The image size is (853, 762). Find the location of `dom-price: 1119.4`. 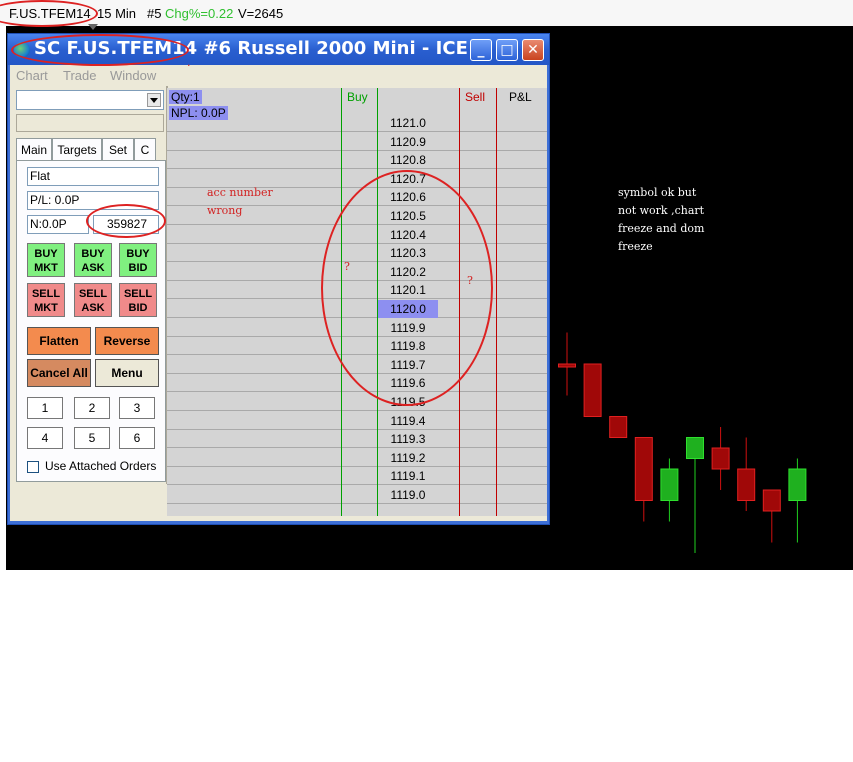

dom-price: 1119.4 is located at coordinates (408, 420).